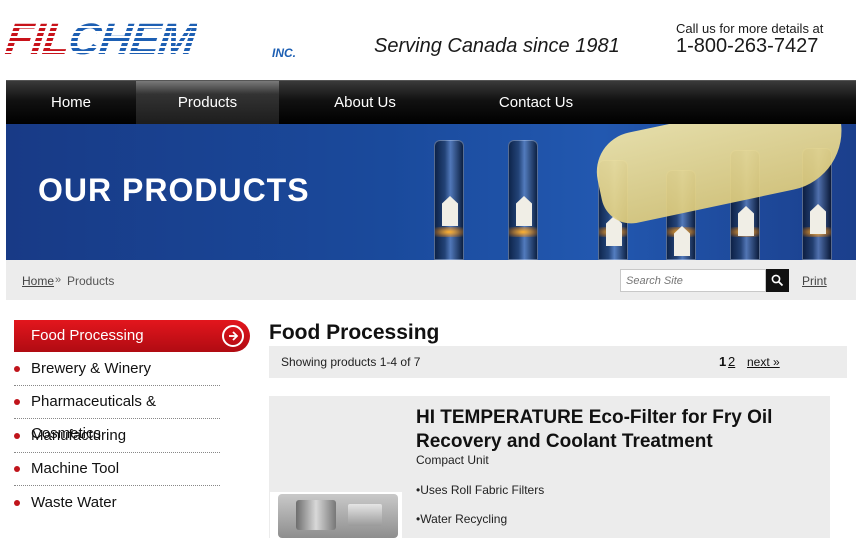  I want to click on sidebar-item-label: Manufacturing, so click(79, 435).